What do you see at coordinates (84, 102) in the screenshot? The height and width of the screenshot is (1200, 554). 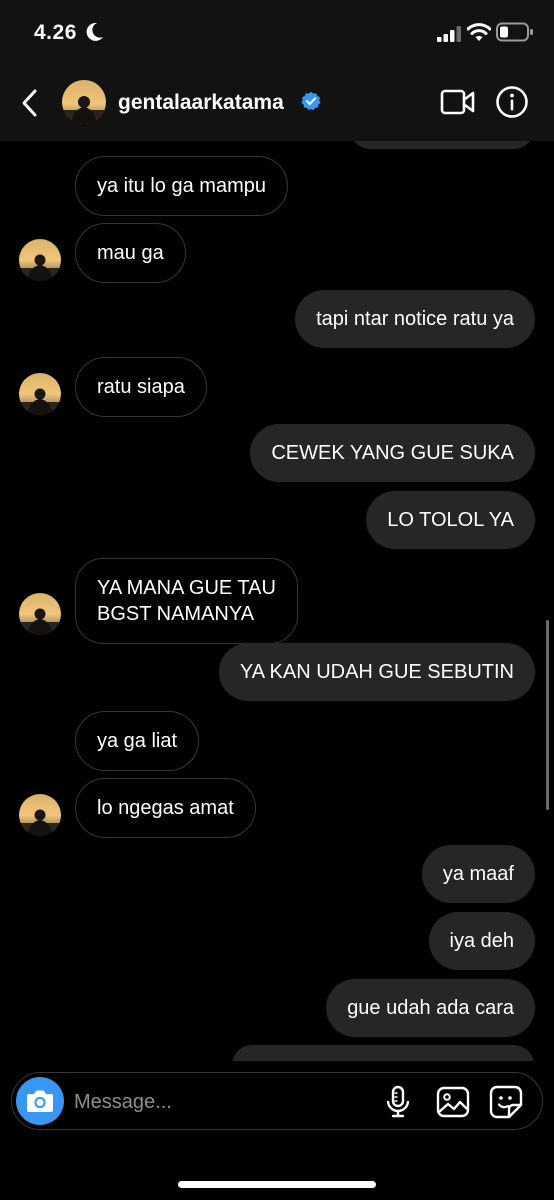 I see `profile-avatar` at bounding box center [84, 102].